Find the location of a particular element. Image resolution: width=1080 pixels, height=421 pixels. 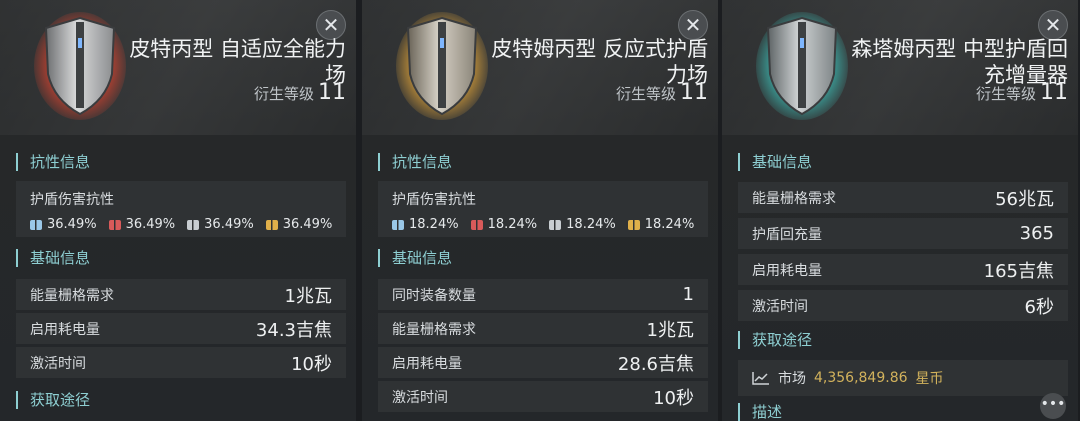

em-resistance: 36.49% is located at coordinates (63, 224).